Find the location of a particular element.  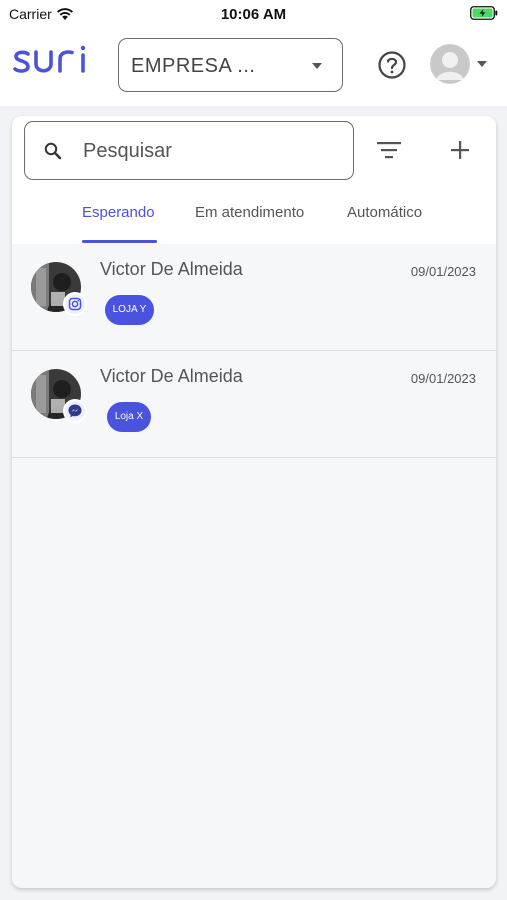

battery-icon is located at coordinates (484, 13).